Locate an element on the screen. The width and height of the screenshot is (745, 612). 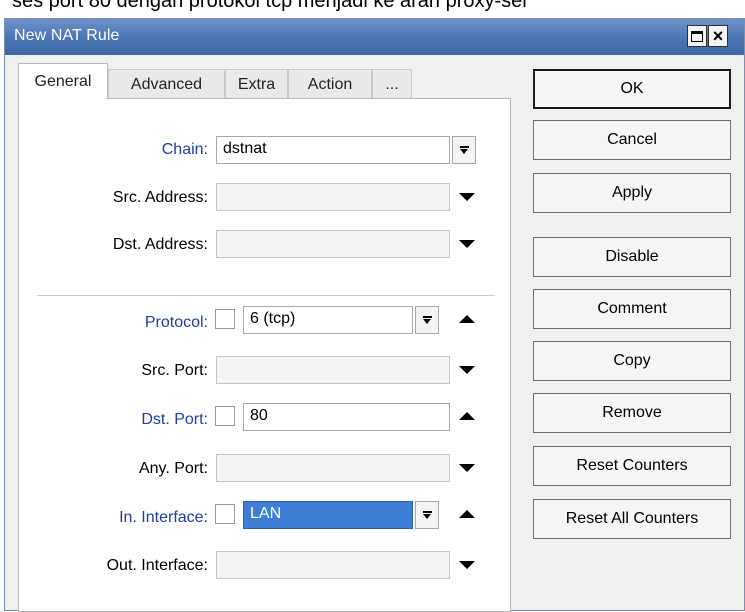
cancel-button-label: Cancel is located at coordinates (632, 139).